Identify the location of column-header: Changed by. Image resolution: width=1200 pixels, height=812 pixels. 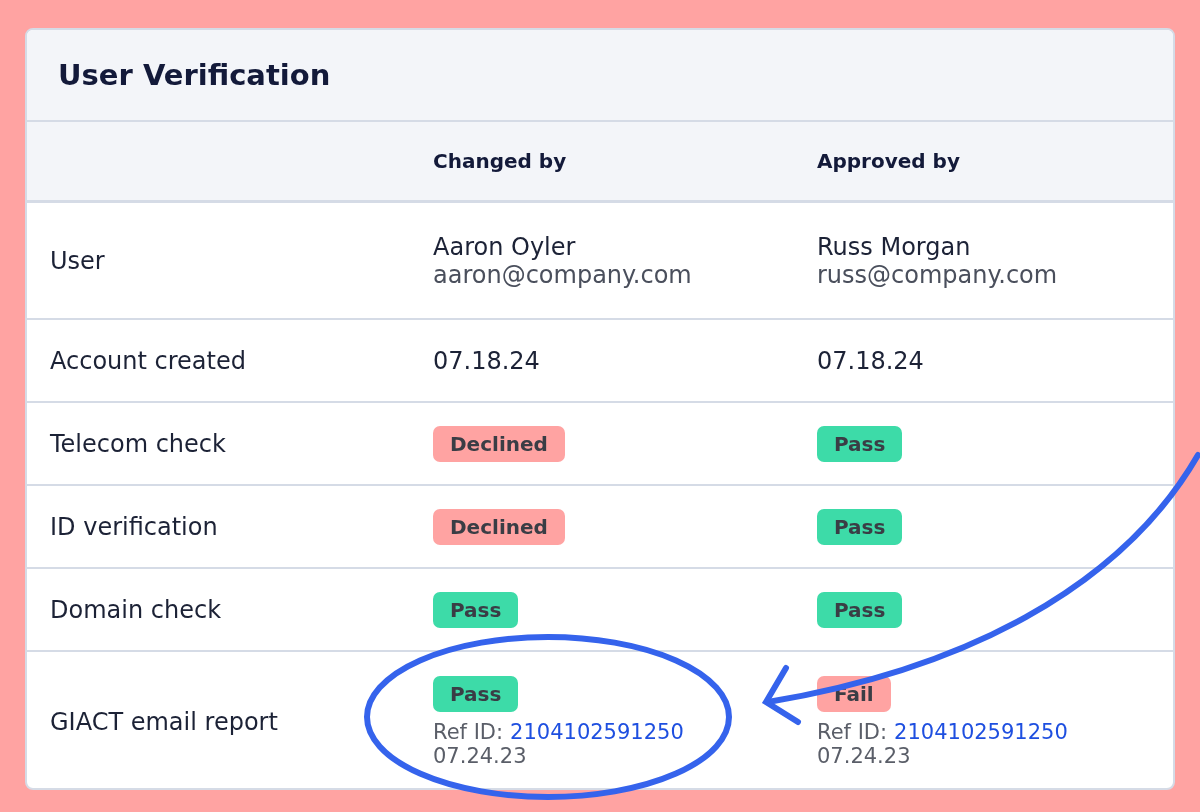
(500, 161).